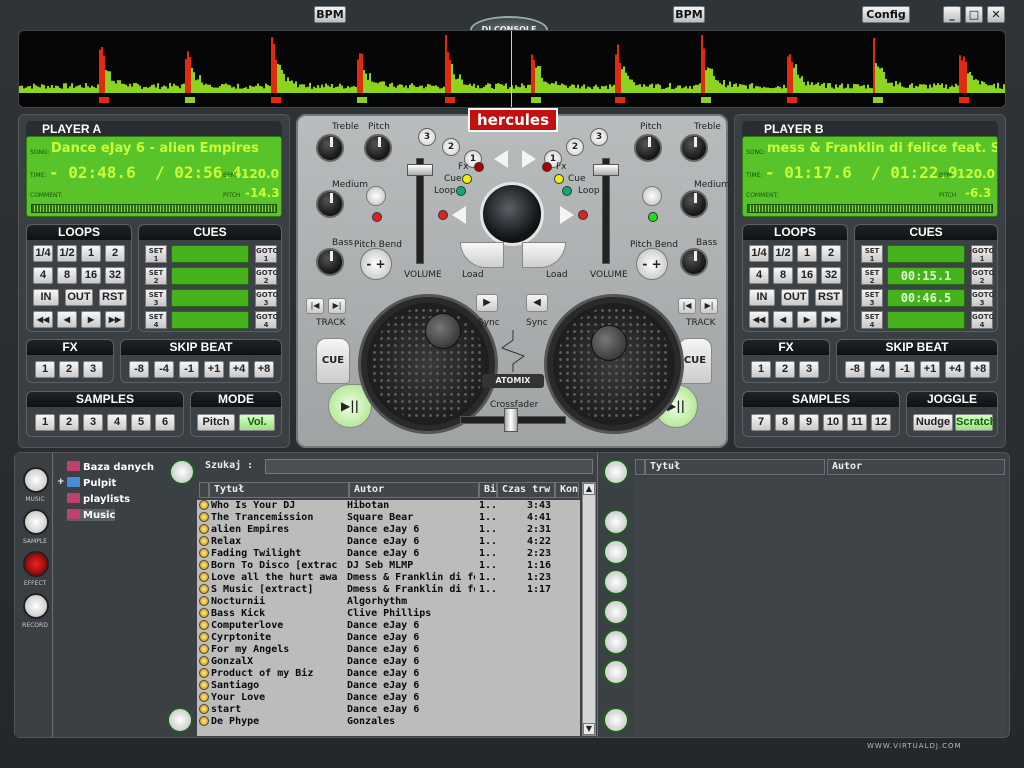 The height and width of the screenshot is (768, 1024). I want to click on volume-a-fader-cap, so click(420, 170).